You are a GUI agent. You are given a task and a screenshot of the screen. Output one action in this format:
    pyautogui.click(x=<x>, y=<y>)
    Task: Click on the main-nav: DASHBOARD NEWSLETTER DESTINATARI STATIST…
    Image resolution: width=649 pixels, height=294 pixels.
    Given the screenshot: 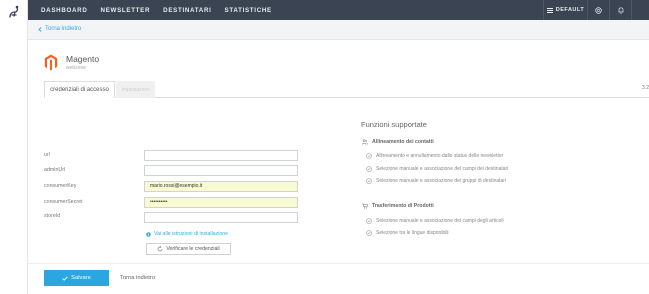 What is the action you would take?
    pyautogui.click(x=156, y=10)
    